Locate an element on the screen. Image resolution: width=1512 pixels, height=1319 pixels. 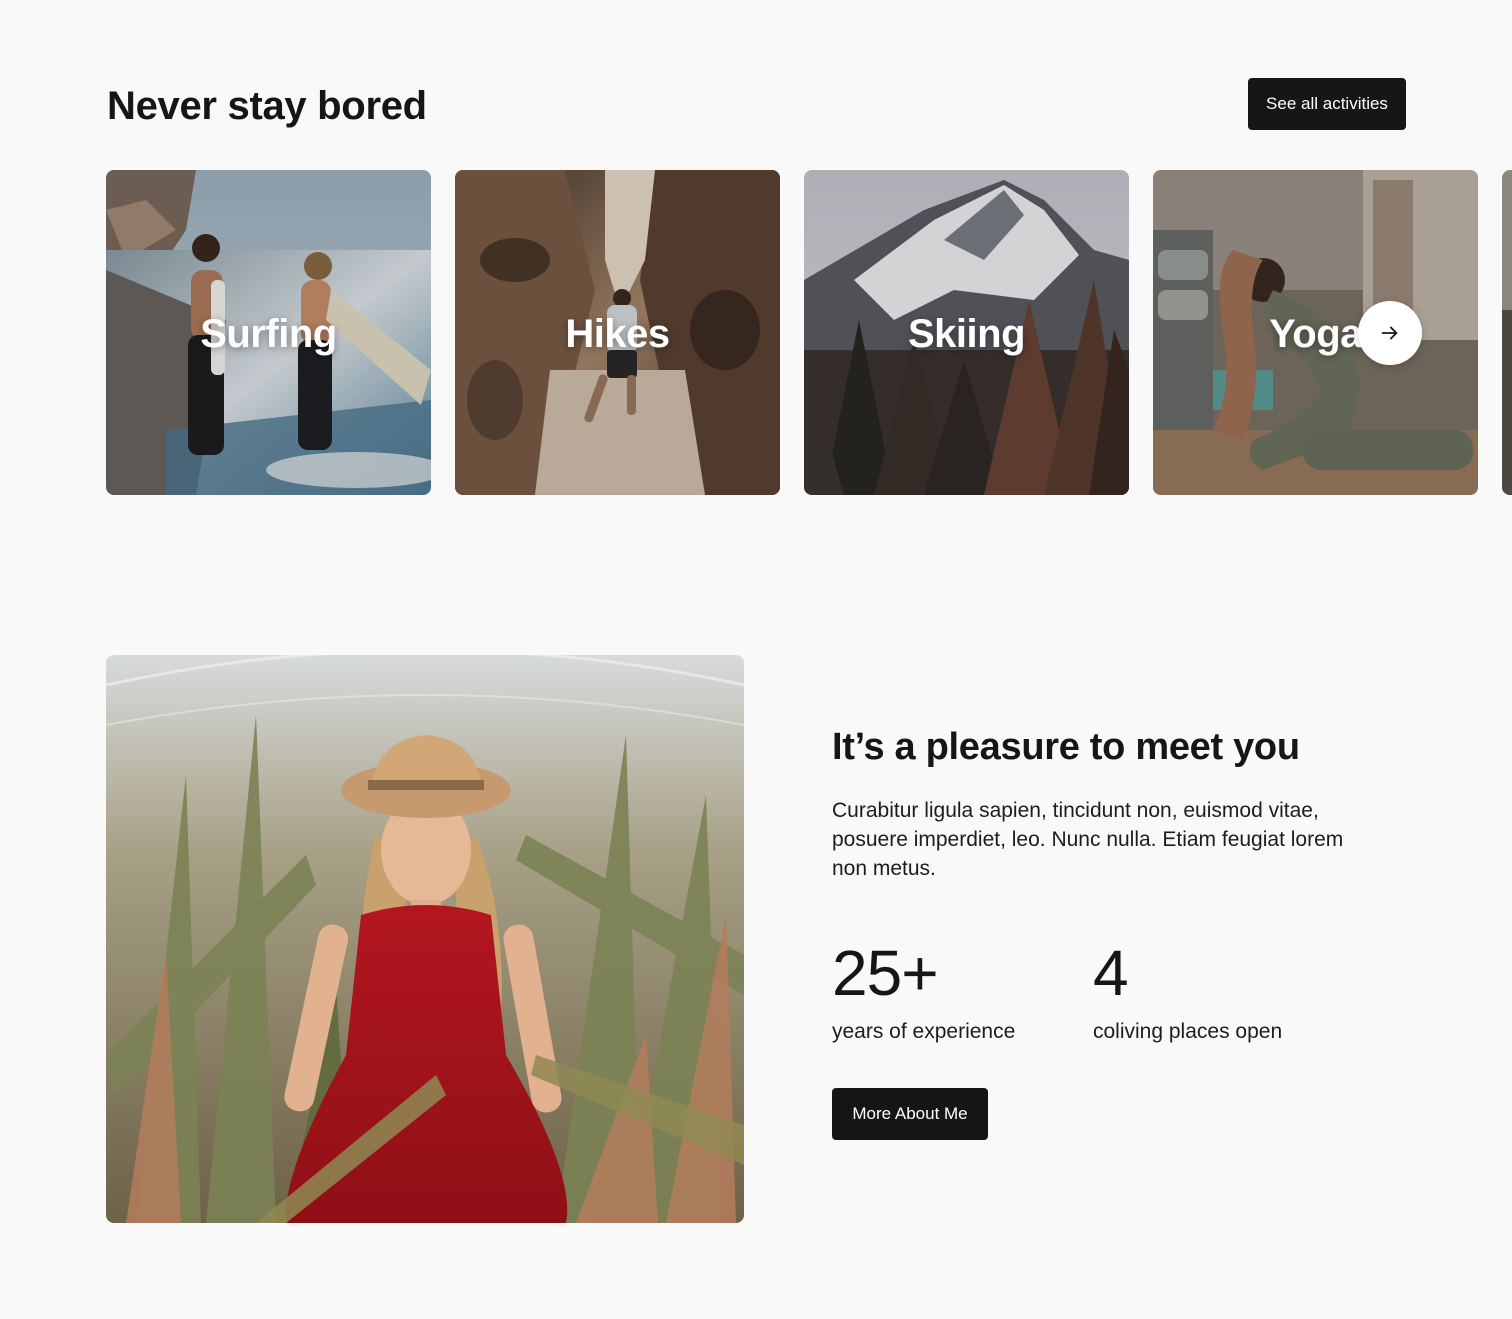
activity-card-label: Skiing is located at coordinates (966, 334).